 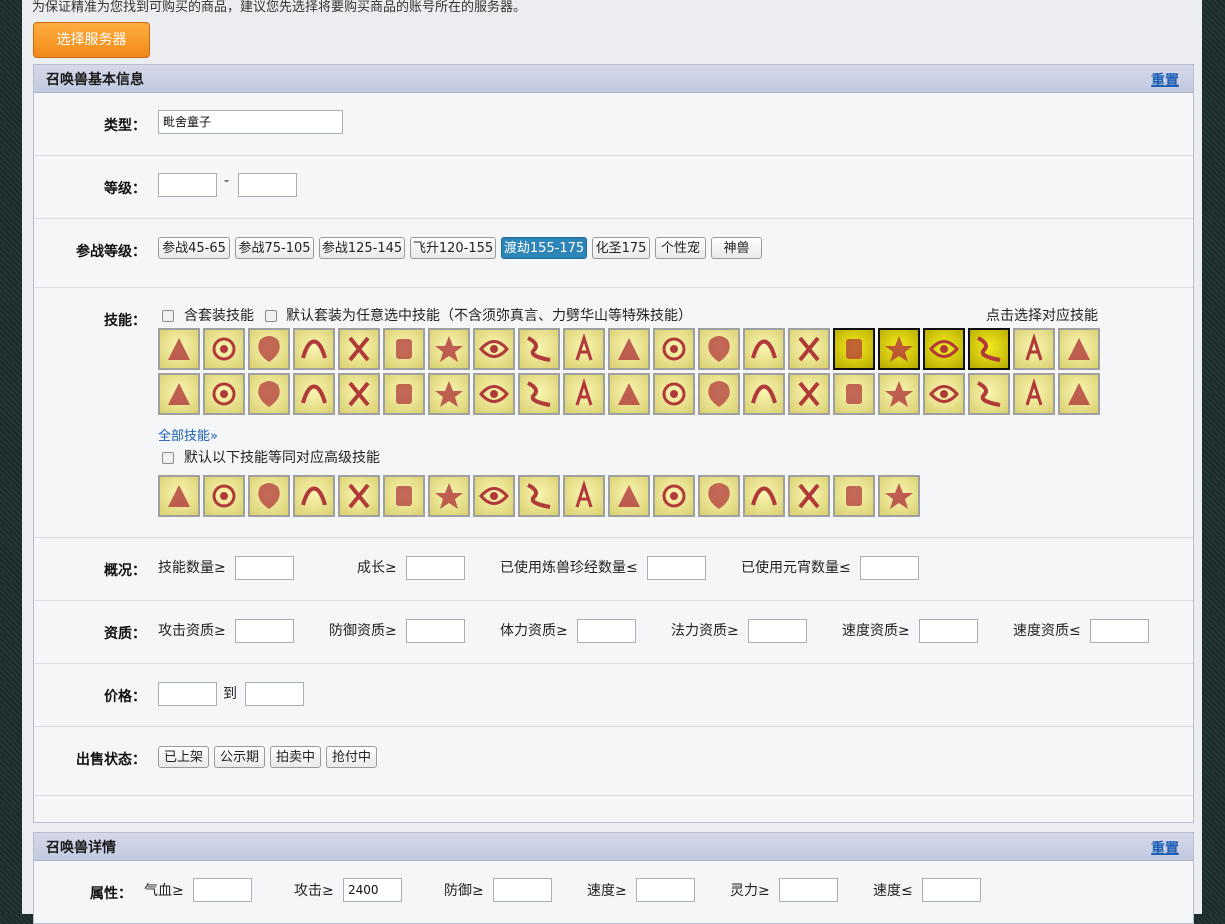 What do you see at coordinates (676, 568) in the screenshot?
I see `used-jingjing-input` at bounding box center [676, 568].